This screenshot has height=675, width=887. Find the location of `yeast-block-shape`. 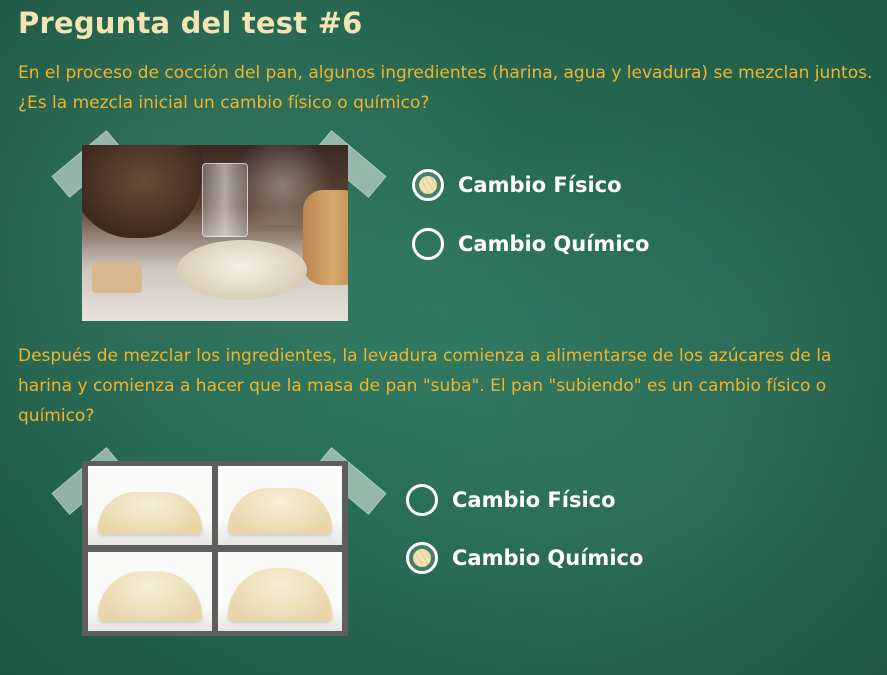

yeast-block-shape is located at coordinates (117, 278).